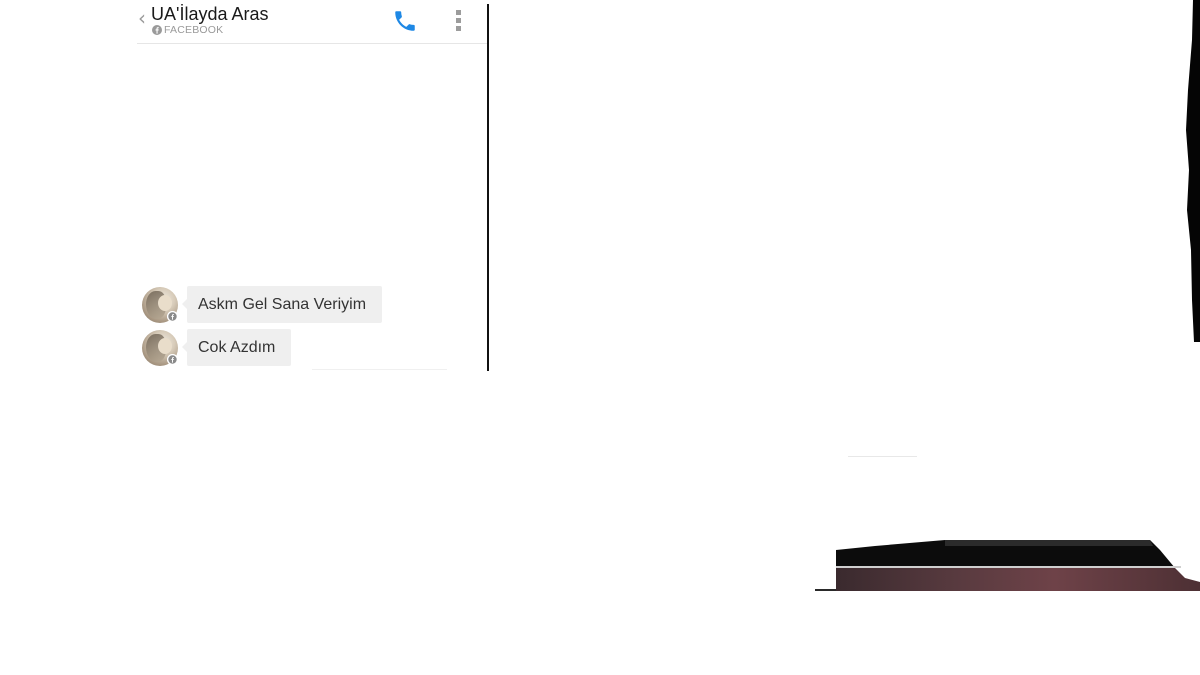 The height and width of the screenshot is (675, 1200). Describe the element at coordinates (458, 21) in the screenshot. I see `more-vertical-icon` at that location.